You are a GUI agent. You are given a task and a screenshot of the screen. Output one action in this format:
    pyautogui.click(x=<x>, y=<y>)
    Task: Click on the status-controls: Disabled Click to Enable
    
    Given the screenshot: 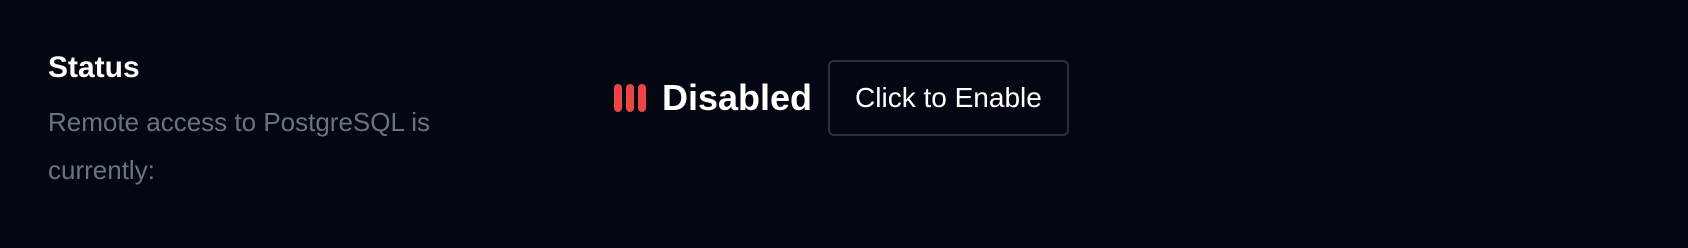 What is the action you would take?
    pyautogui.click(x=841, y=98)
    